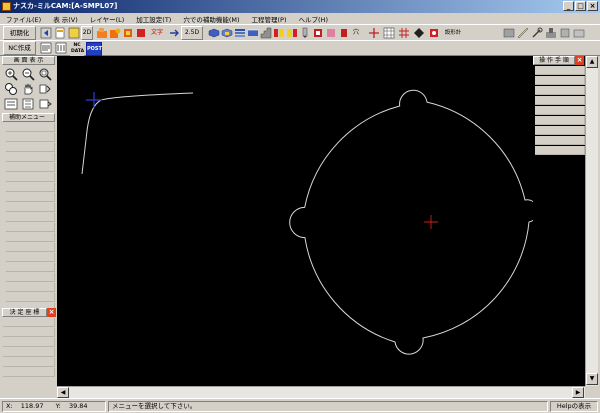  I want to click on nc-edit-icon, so click(46, 48).